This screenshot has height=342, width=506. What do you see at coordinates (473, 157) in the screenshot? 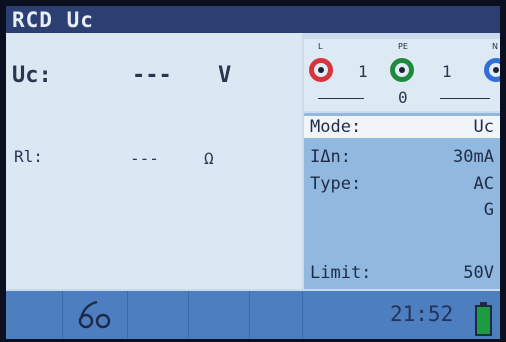
I see `param-idn-value: 30mA` at bounding box center [473, 157].